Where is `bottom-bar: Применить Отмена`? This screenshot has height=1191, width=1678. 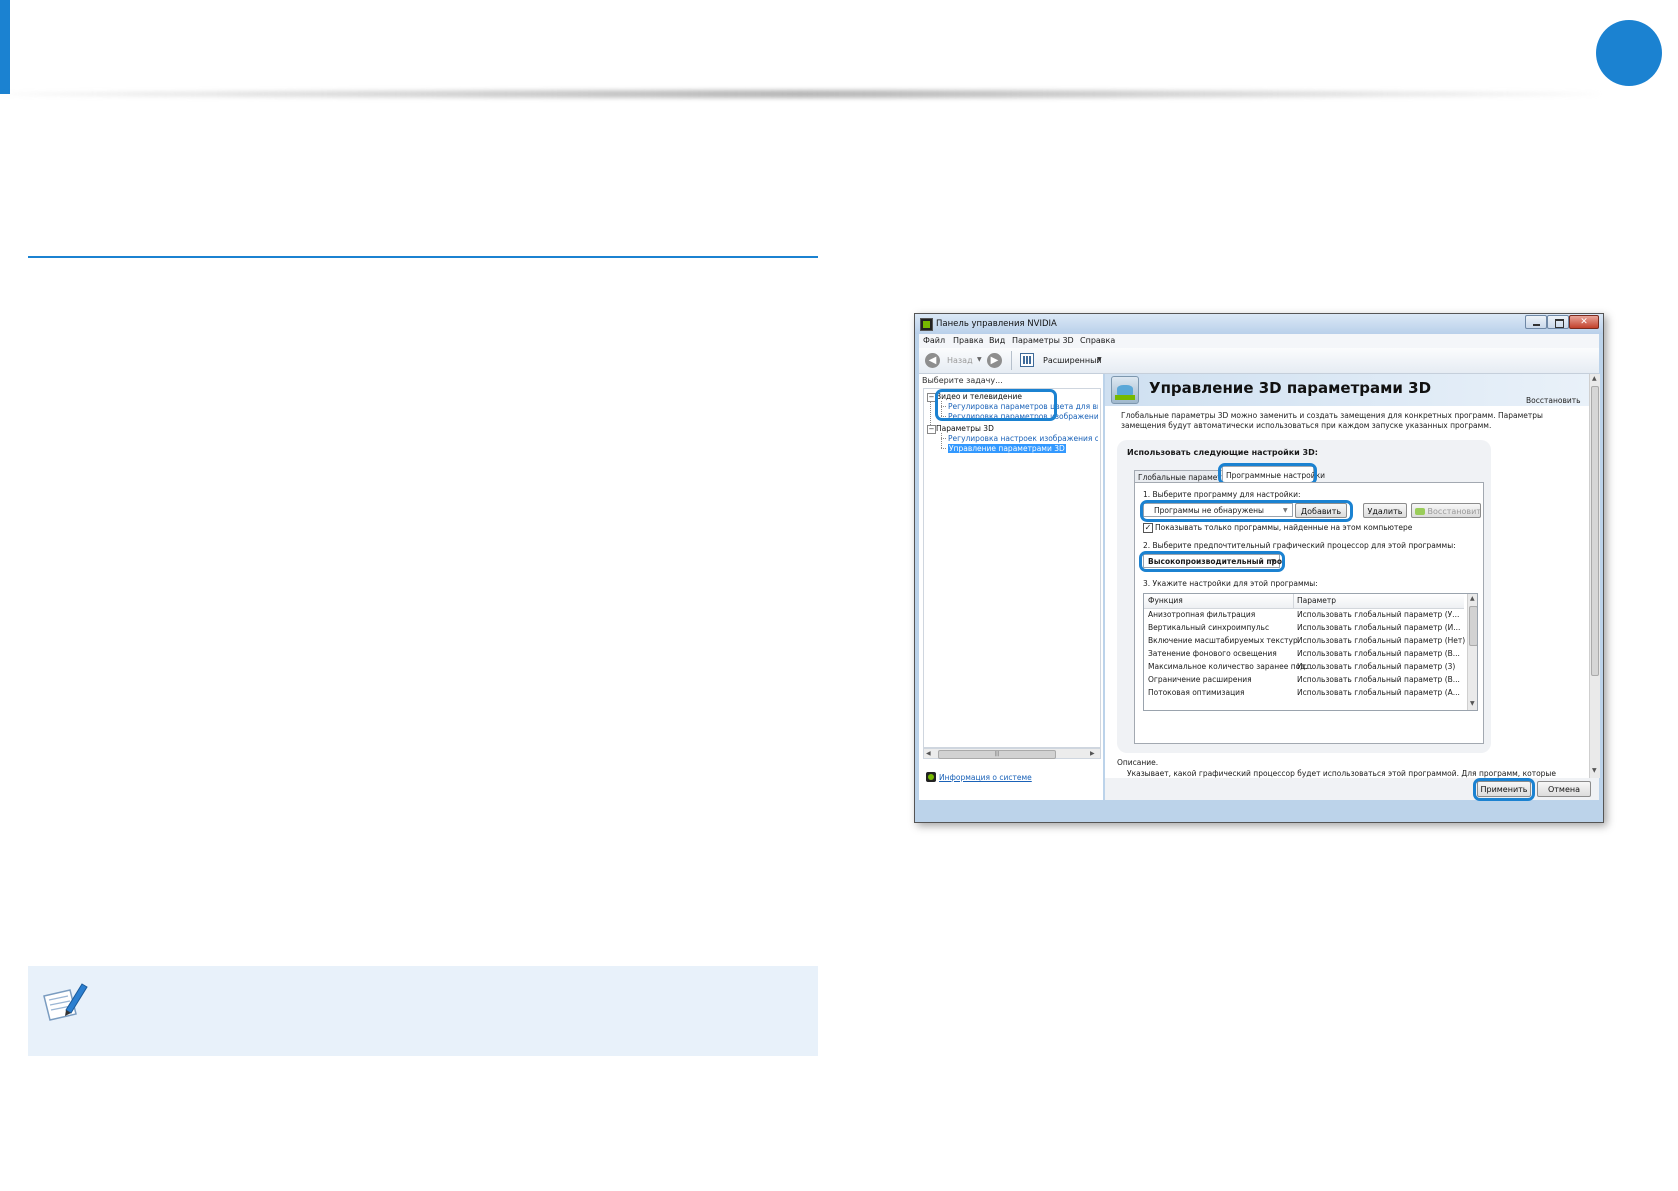 bottom-bar: Применить Отмена is located at coordinates (1352, 789).